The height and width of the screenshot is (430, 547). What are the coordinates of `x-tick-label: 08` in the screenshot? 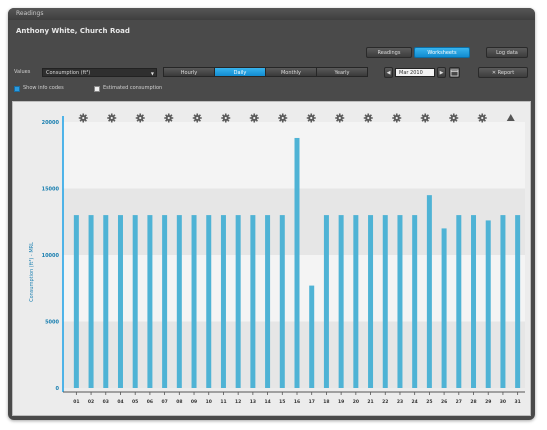 It's located at (179, 402).